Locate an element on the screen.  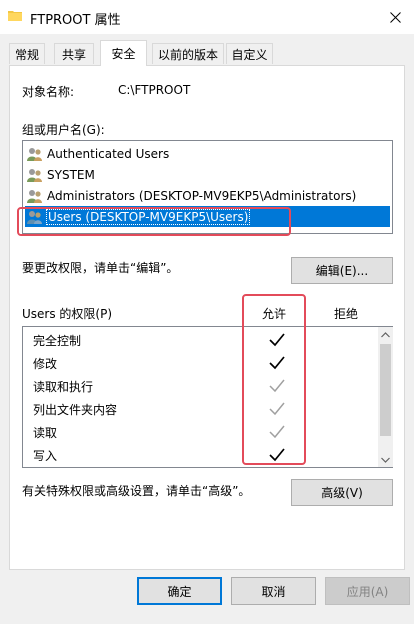
tab-general: 常规 is located at coordinates (27, 53).